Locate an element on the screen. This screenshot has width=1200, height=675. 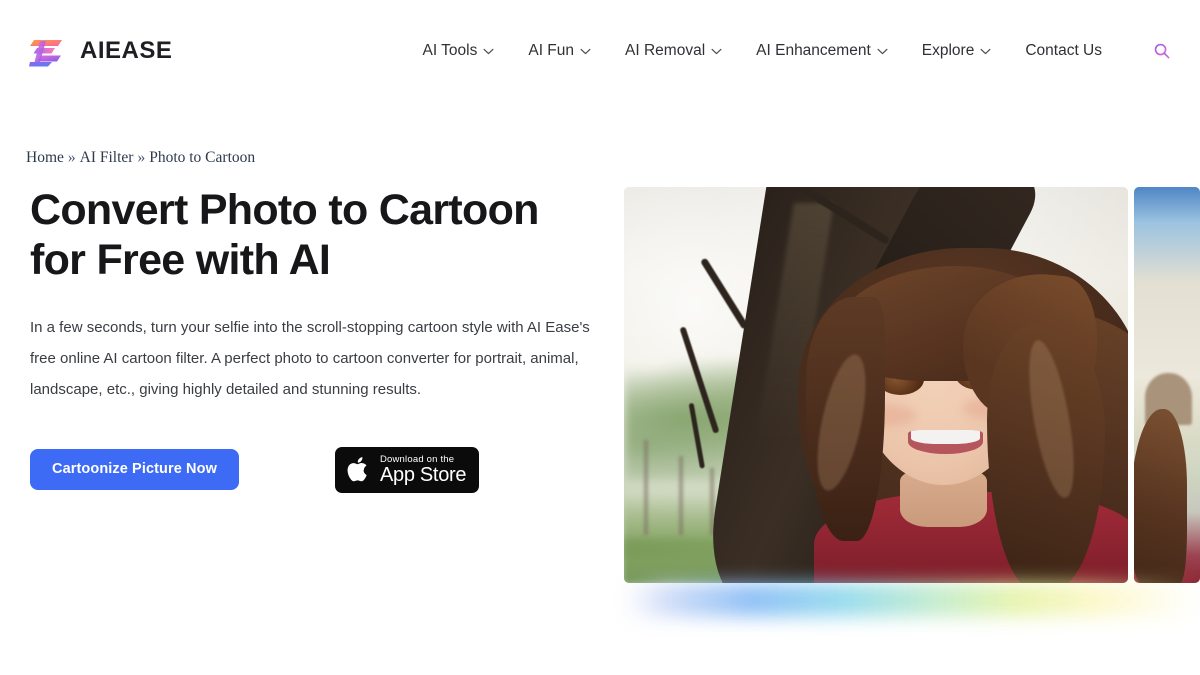
nav-item-contact-us: Contact Us is located at coordinates (1063, 51).